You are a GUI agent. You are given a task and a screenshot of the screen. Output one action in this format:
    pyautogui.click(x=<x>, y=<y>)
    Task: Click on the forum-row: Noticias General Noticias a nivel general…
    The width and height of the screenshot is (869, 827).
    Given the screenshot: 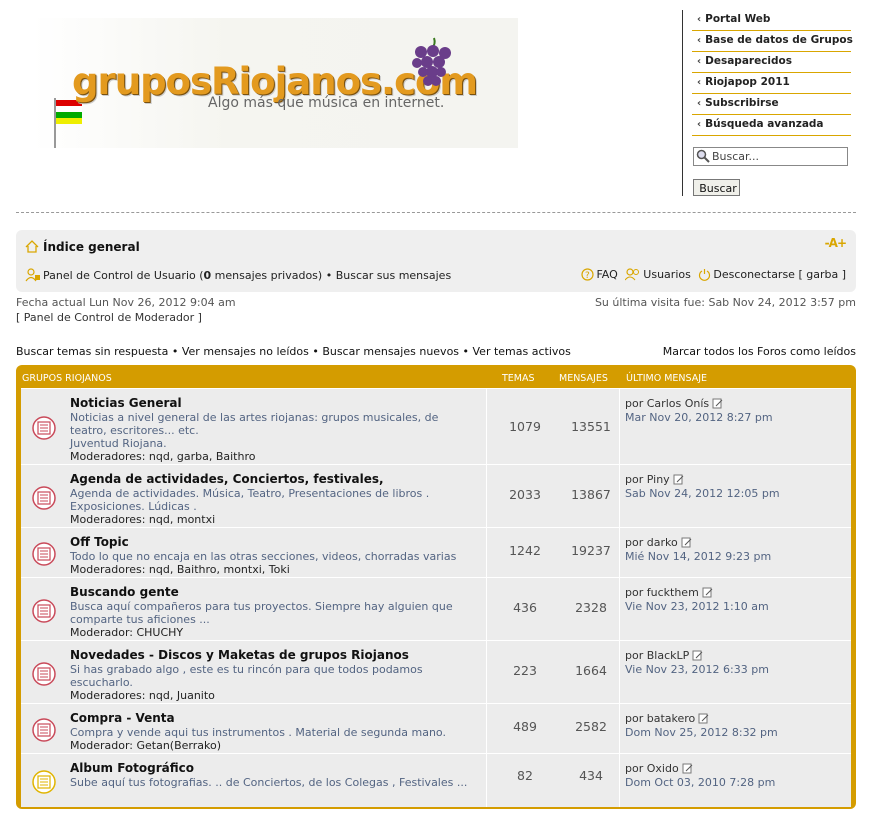 What is the action you would take?
    pyautogui.click(x=436, y=426)
    